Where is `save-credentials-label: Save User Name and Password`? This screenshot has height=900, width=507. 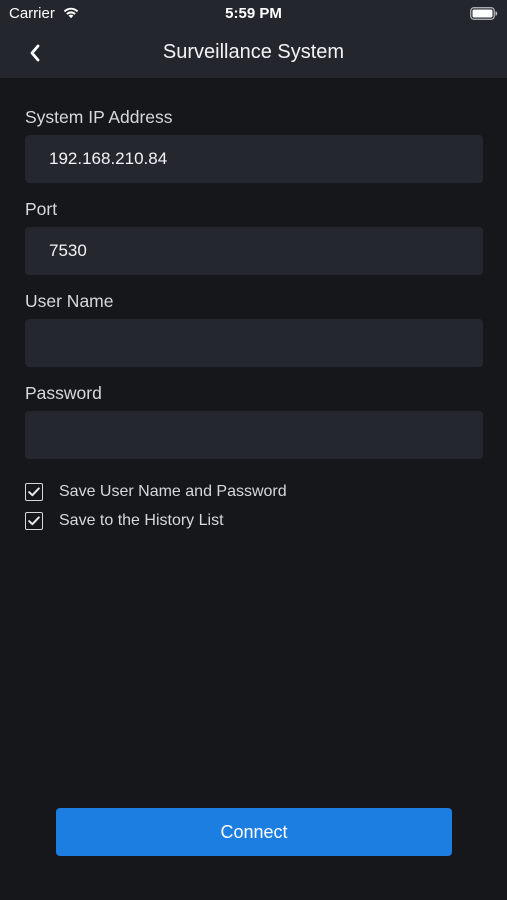 save-credentials-label: Save User Name and Password is located at coordinates (173, 491).